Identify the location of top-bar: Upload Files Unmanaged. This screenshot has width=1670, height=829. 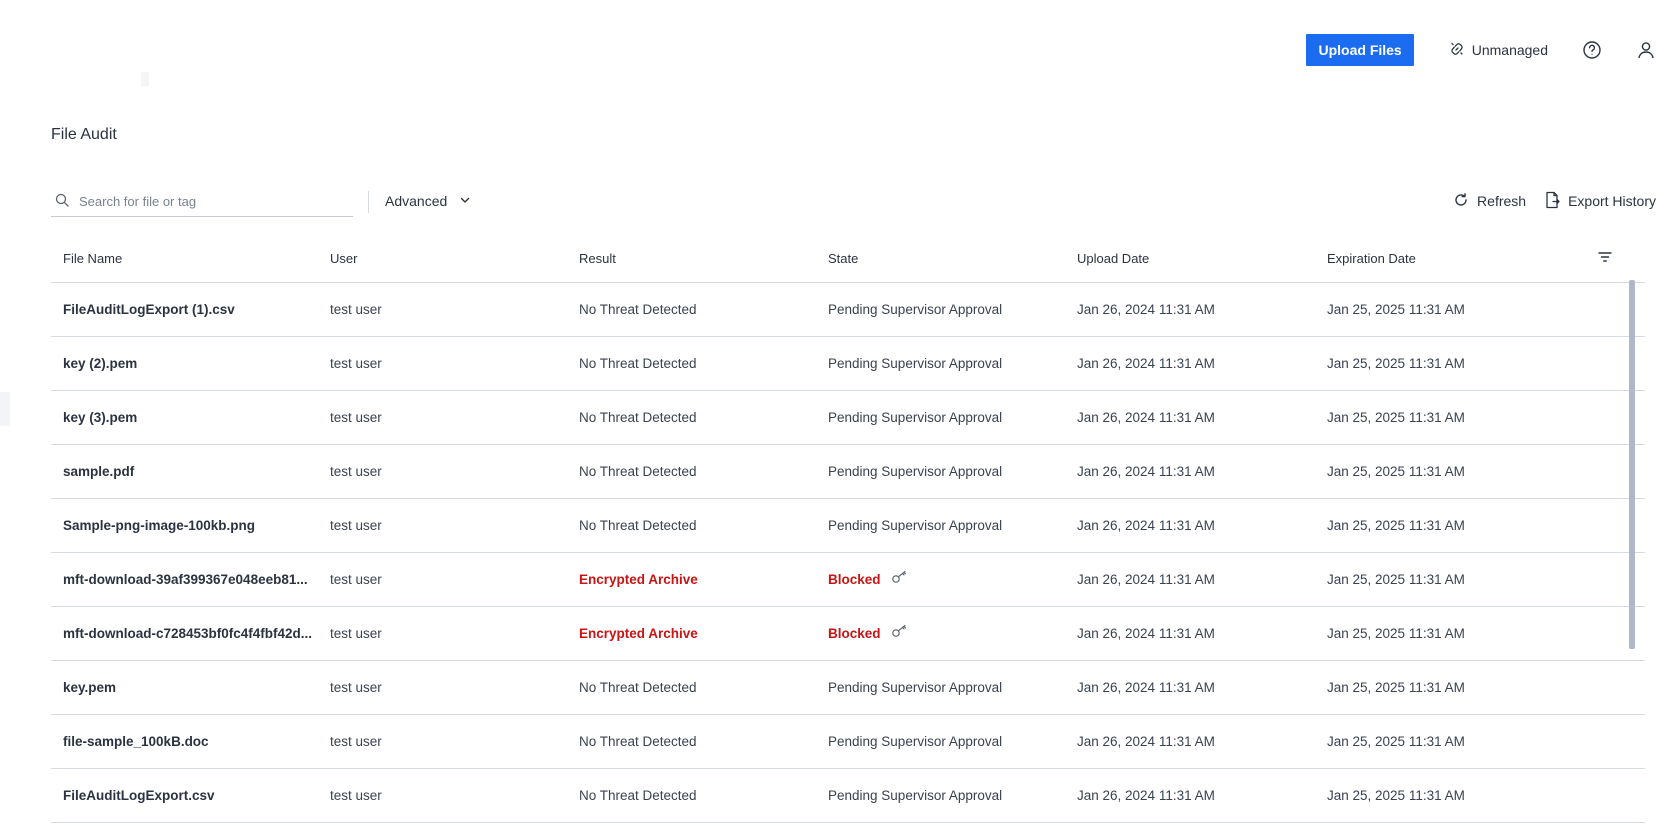
(1481, 50).